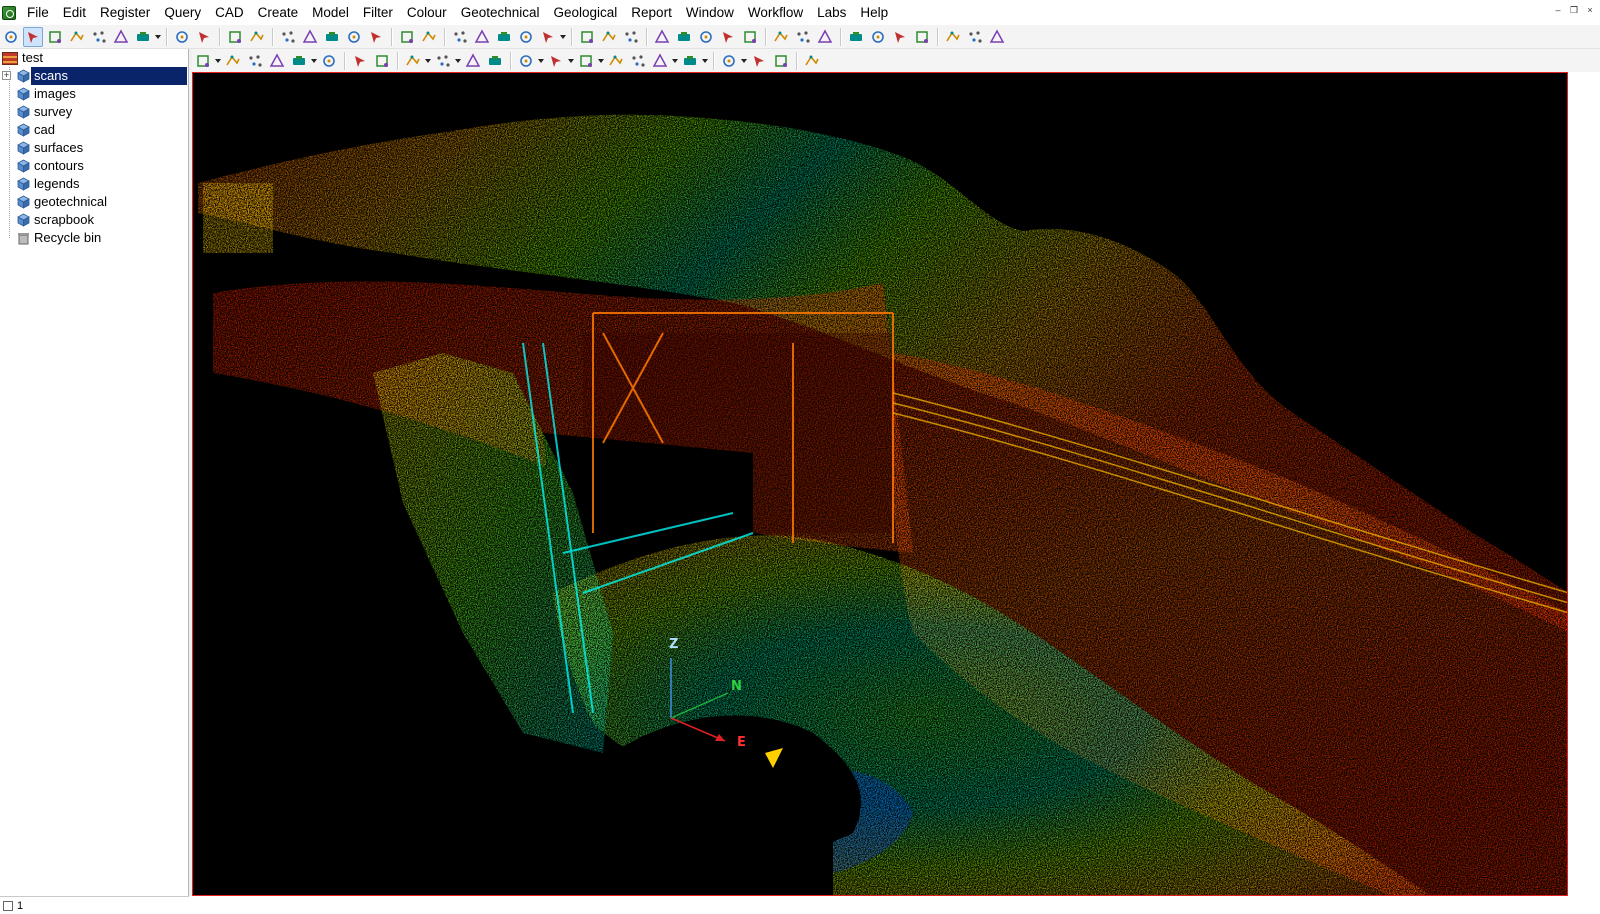 The height and width of the screenshot is (914, 1600). Describe the element at coordinates (38, 13) in the screenshot. I see `menu-file: File` at that location.